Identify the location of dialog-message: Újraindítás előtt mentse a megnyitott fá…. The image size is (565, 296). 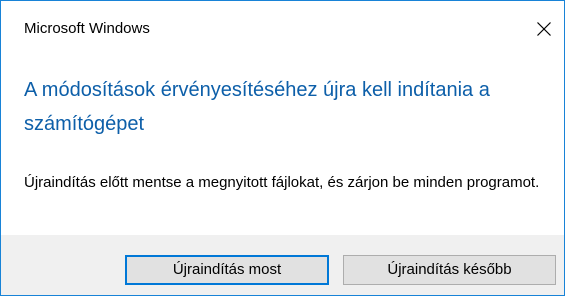
(282, 182).